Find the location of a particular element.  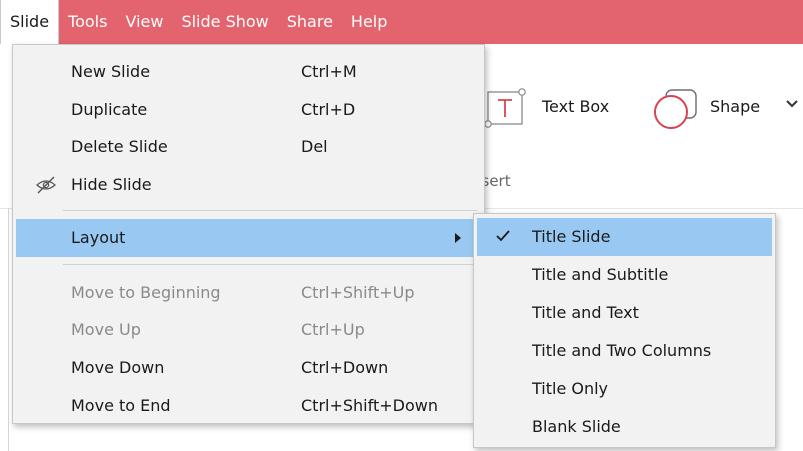

text-box-icon is located at coordinates (507, 108).